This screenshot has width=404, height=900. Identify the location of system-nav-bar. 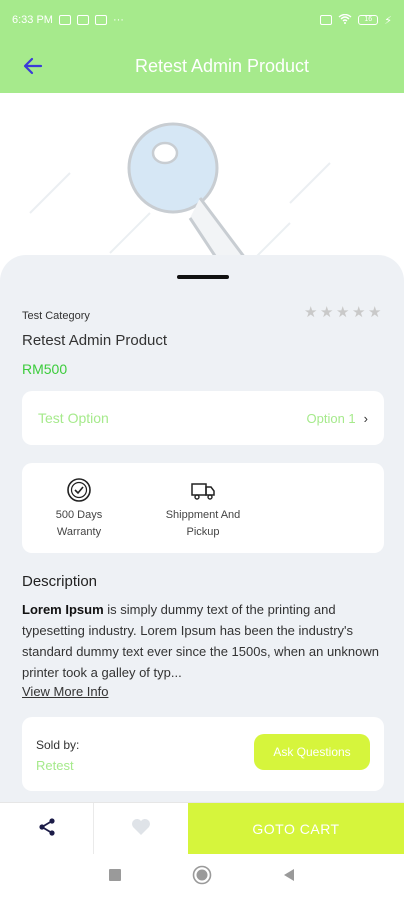
(202, 877).